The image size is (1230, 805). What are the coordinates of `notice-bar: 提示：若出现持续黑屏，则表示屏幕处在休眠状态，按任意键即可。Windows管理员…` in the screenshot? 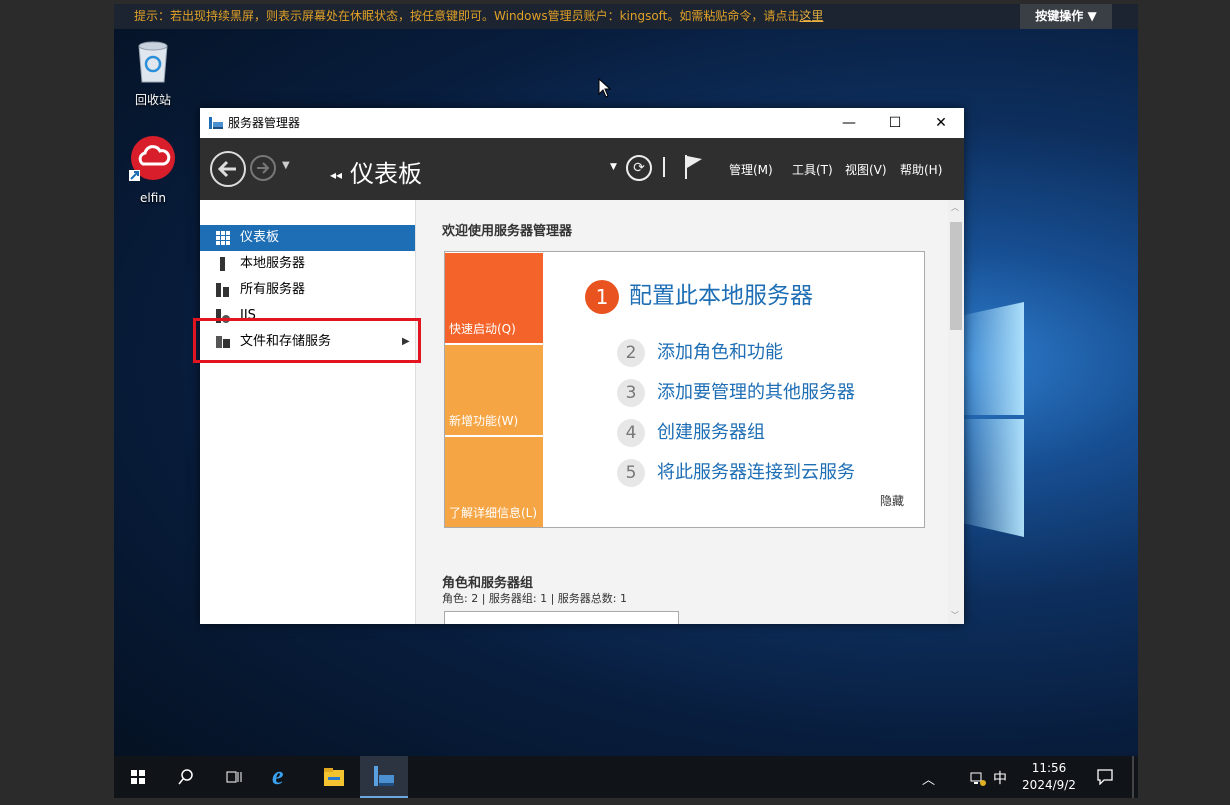 It's located at (626, 16).